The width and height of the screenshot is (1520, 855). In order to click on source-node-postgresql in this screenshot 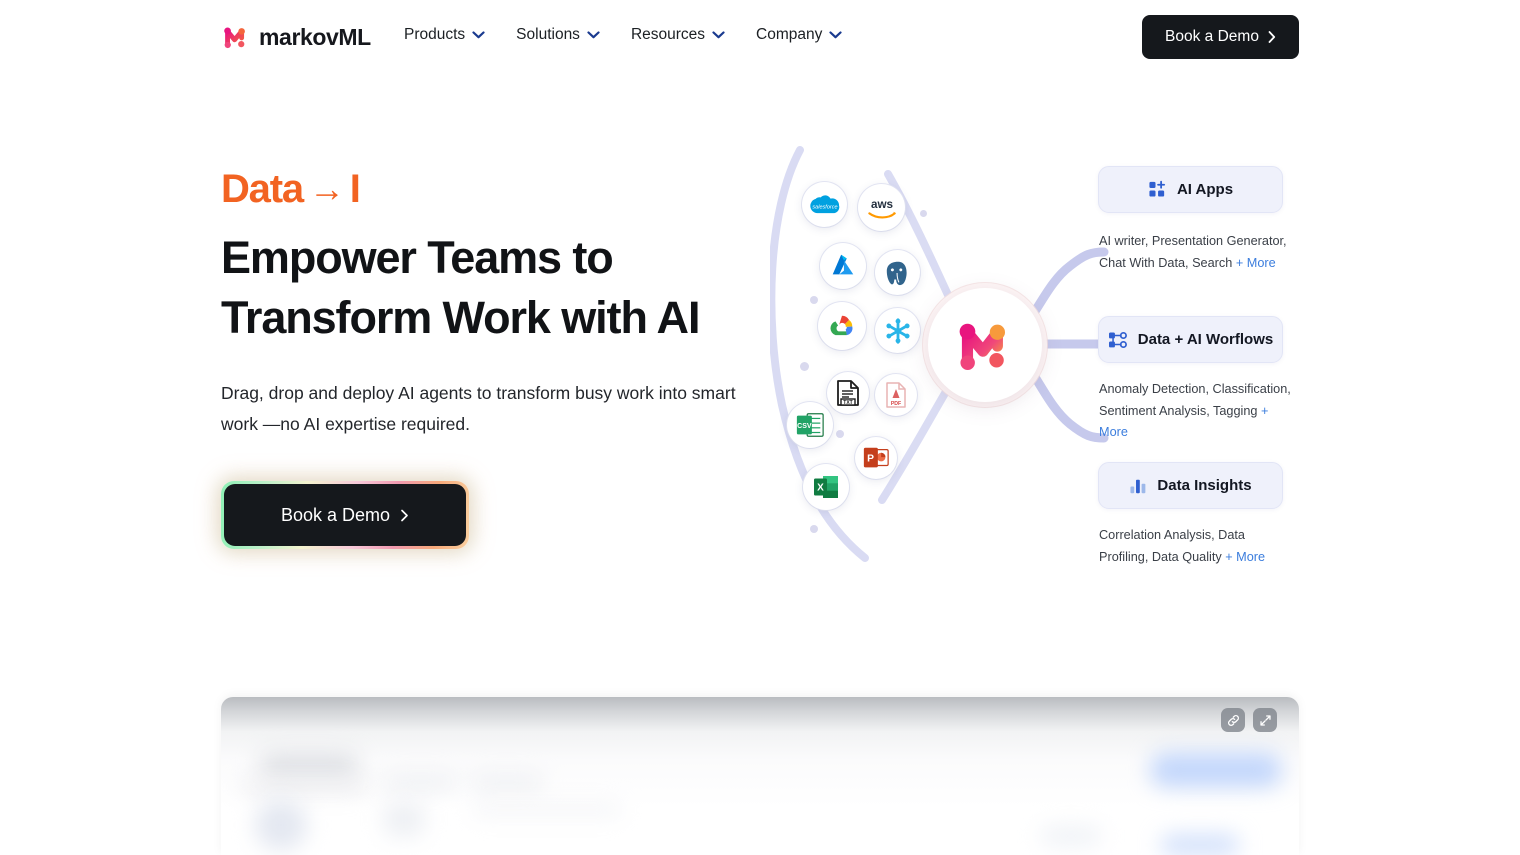, I will do `click(897, 272)`.